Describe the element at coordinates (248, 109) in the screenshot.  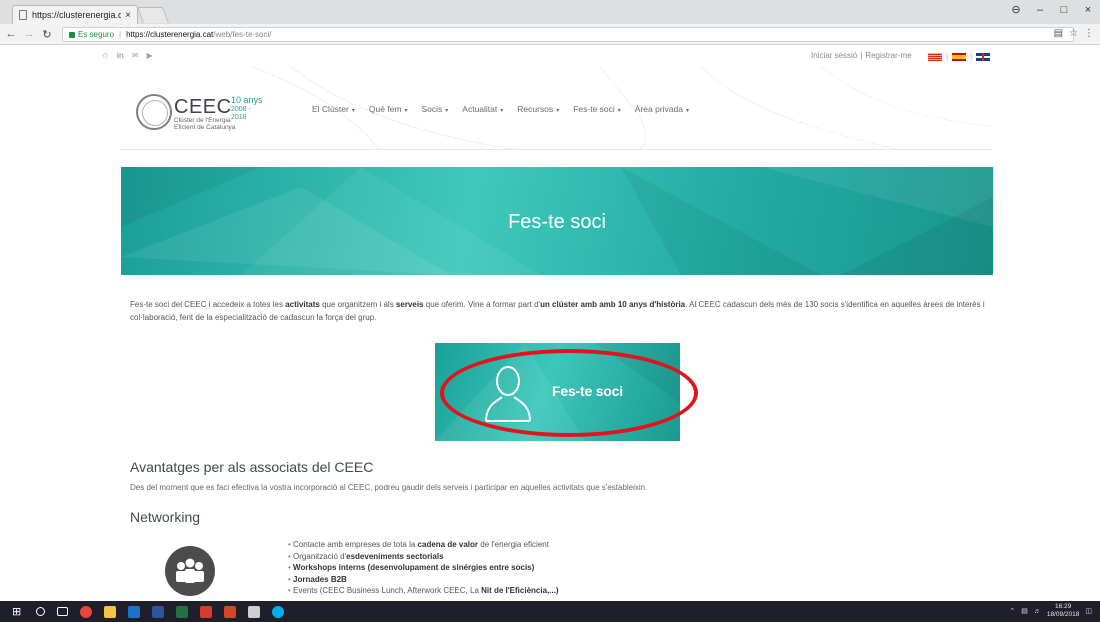
I see `logo-years: 10 anys 2008 - 2018` at that location.